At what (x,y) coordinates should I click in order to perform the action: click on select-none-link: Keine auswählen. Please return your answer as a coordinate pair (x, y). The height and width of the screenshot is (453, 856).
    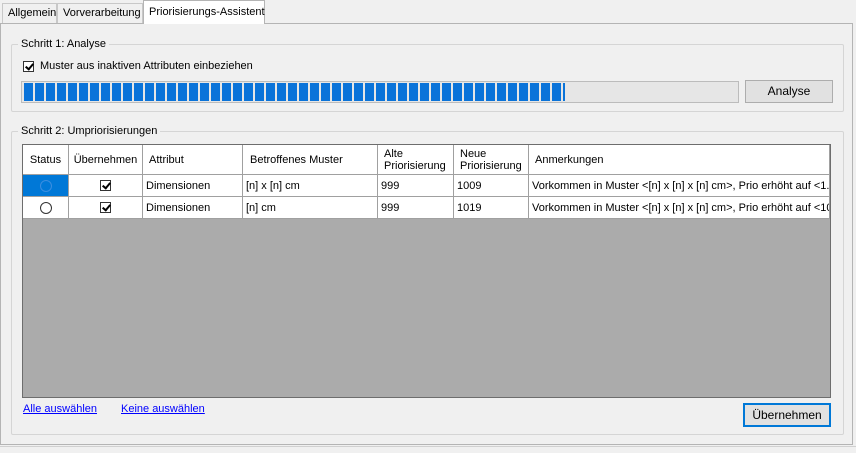
    Looking at the image, I should click on (163, 409).